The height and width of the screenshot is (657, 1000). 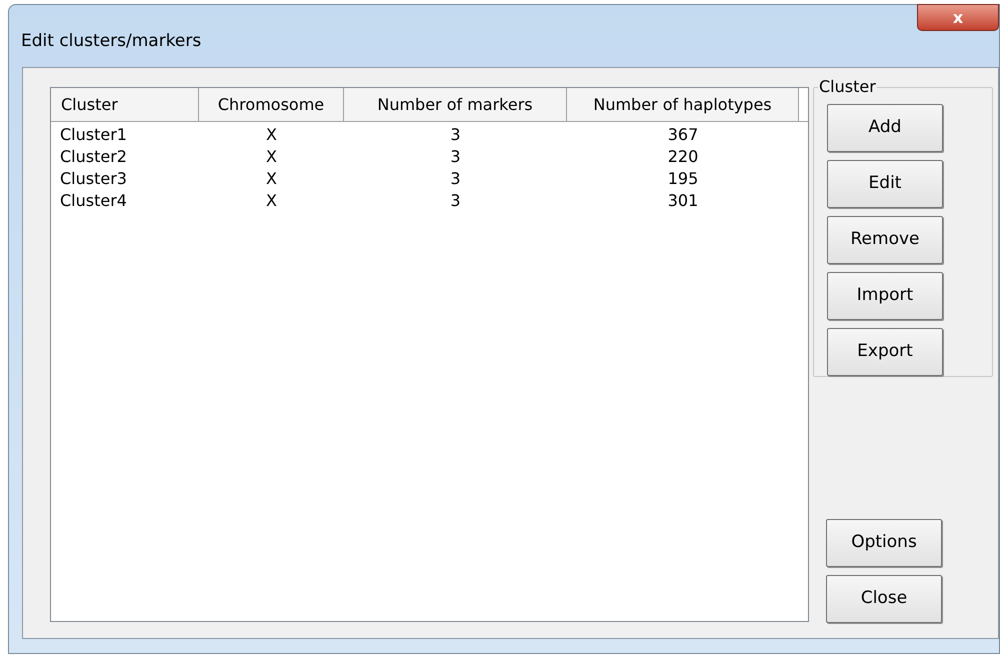 I want to click on column-header: Chromosome, so click(x=271, y=104).